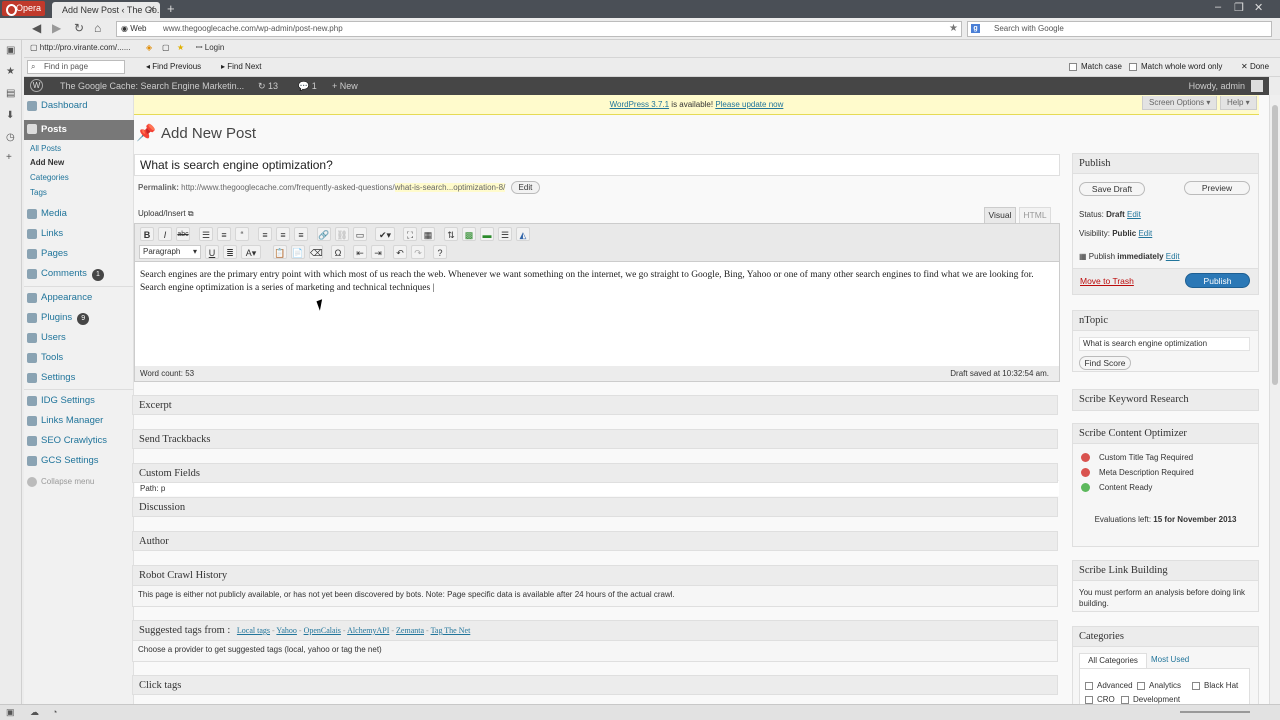 This screenshot has height=720, width=1280. Describe the element at coordinates (523, 234) in the screenshot. I see `image-plugin-icon: ◭` at that location.